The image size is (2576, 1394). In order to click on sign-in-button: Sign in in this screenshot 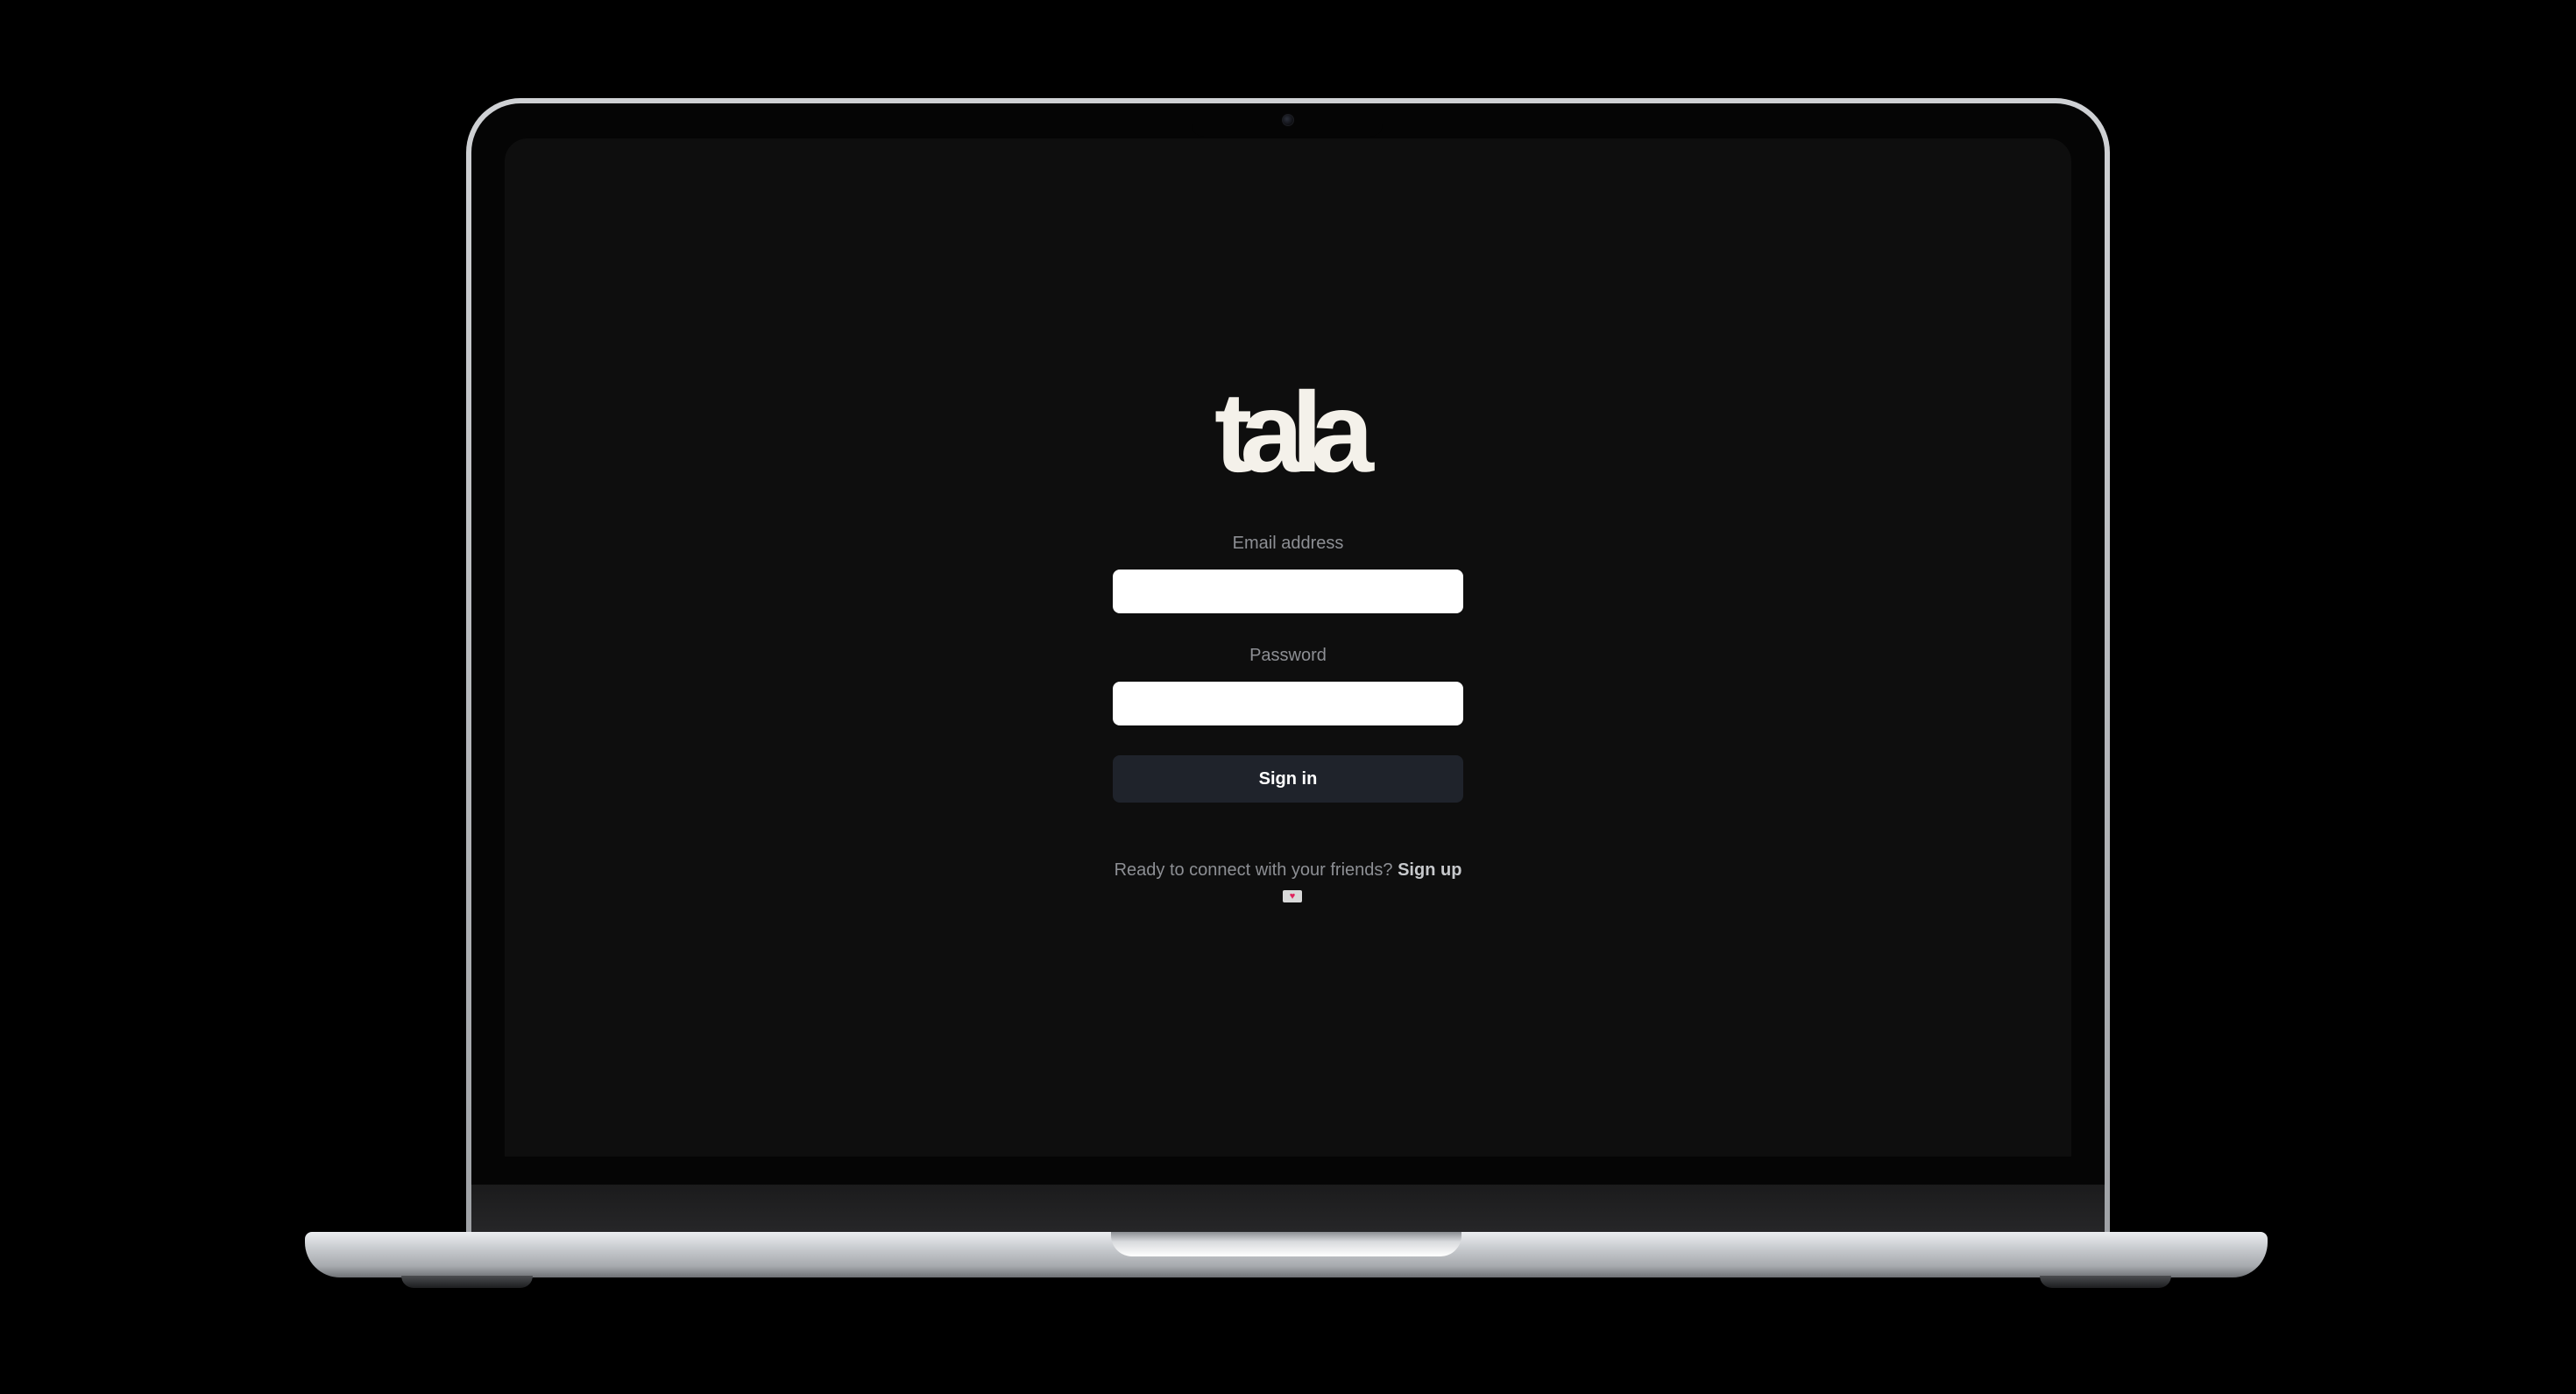, I will do `click(1288, 779)`.